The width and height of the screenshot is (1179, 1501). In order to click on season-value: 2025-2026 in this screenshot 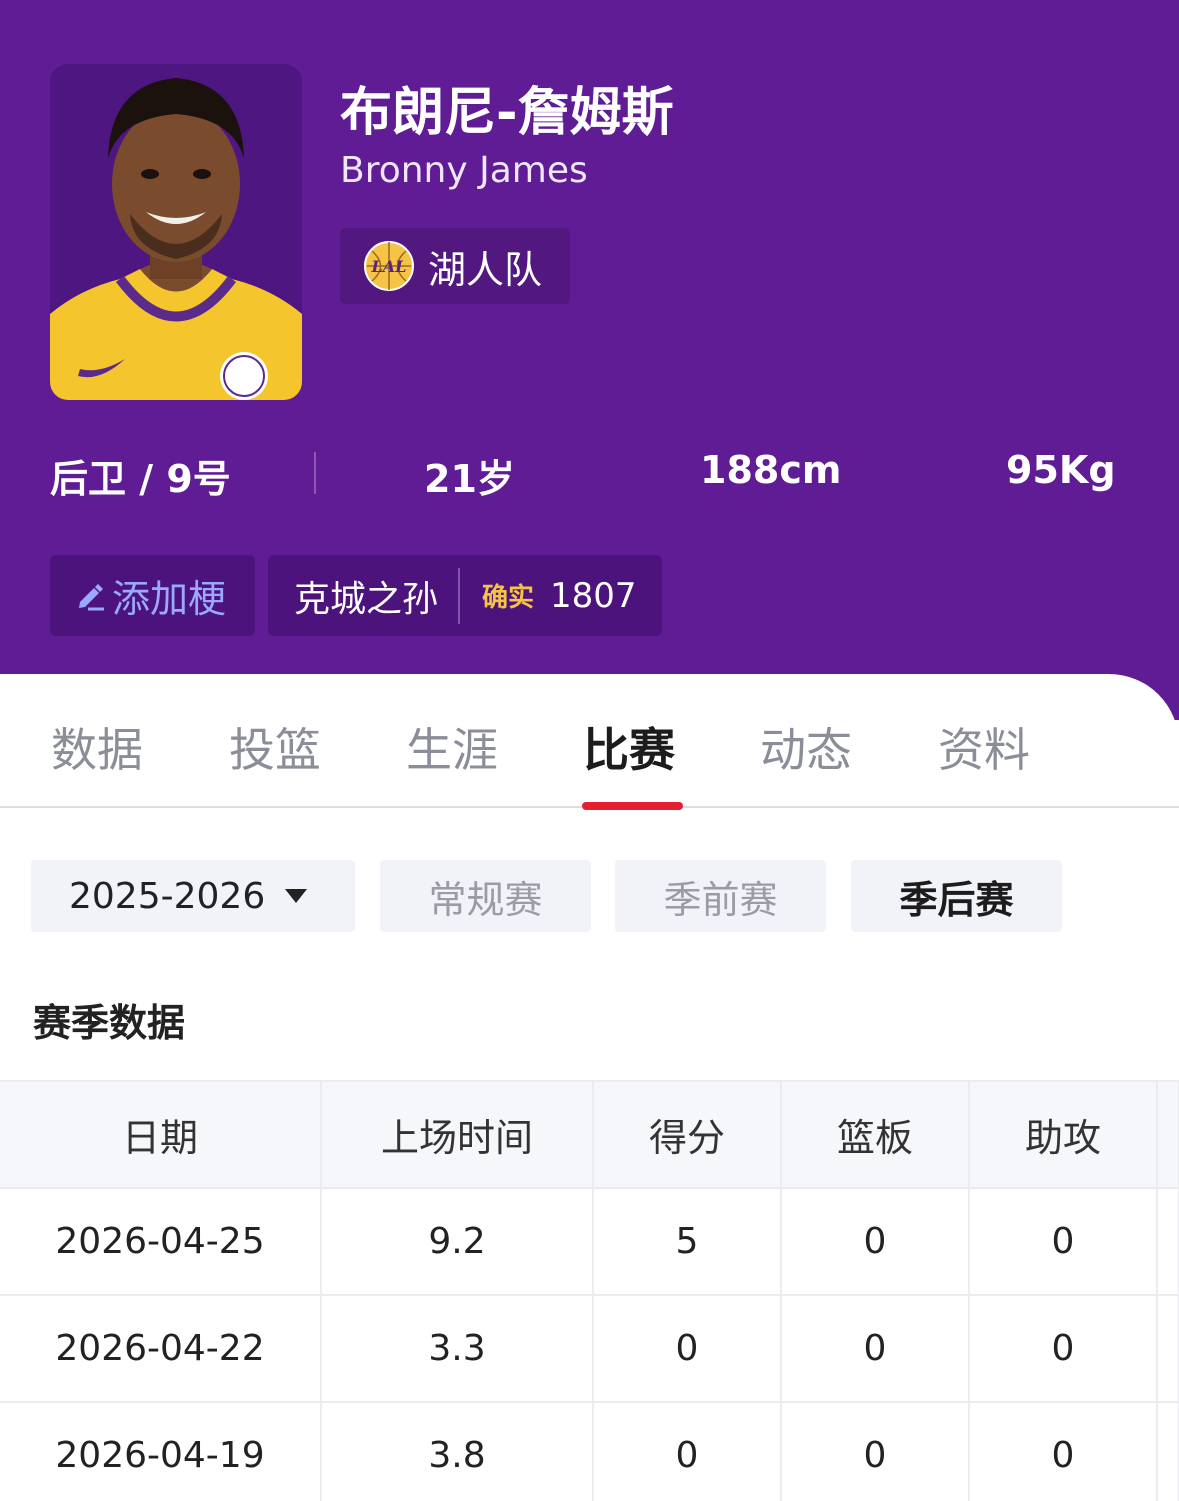, I will do `click(167, 896)`.